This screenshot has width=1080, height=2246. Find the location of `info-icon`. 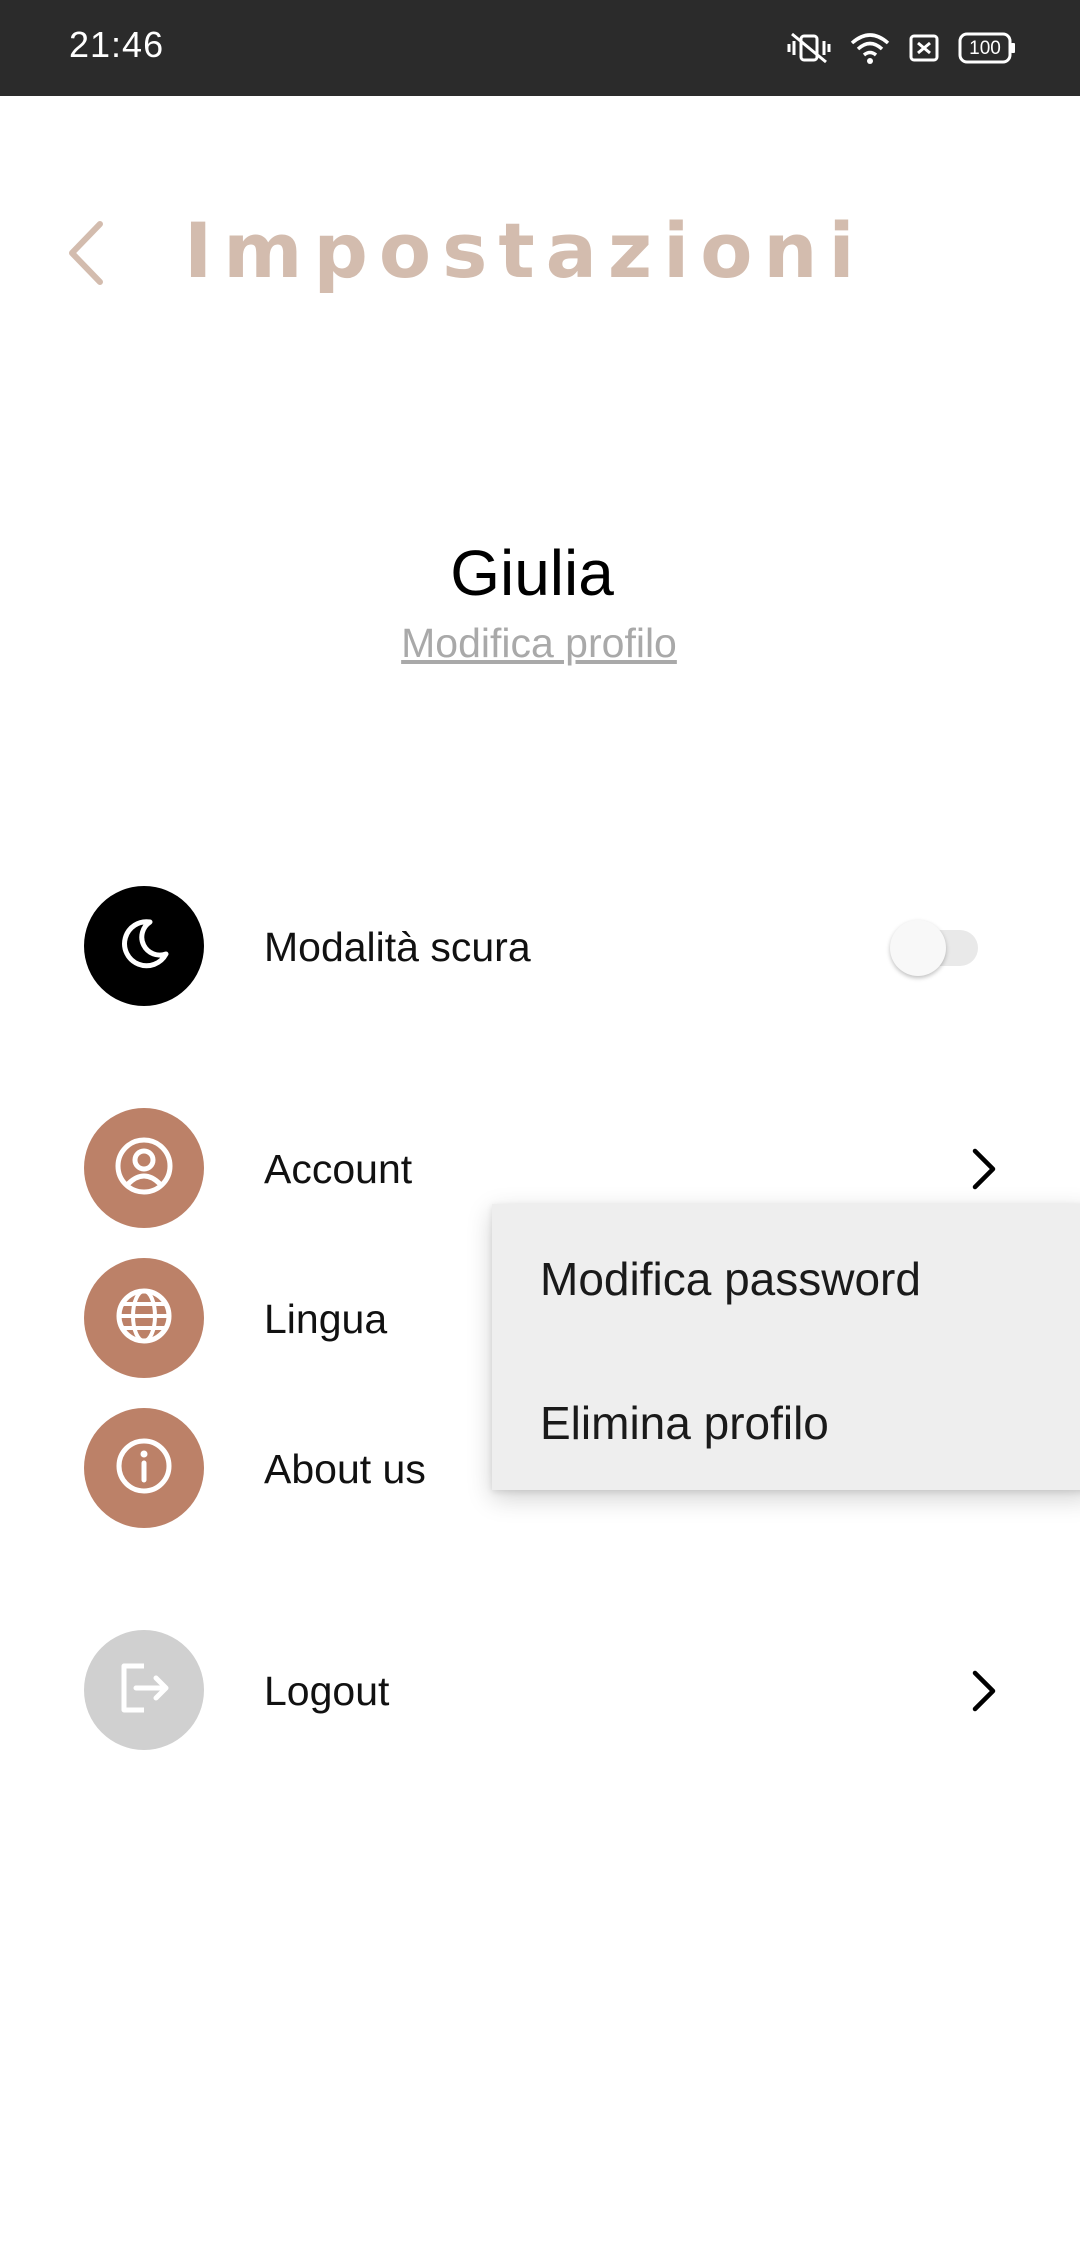

info-icon is located at coordinates (144, 1468).